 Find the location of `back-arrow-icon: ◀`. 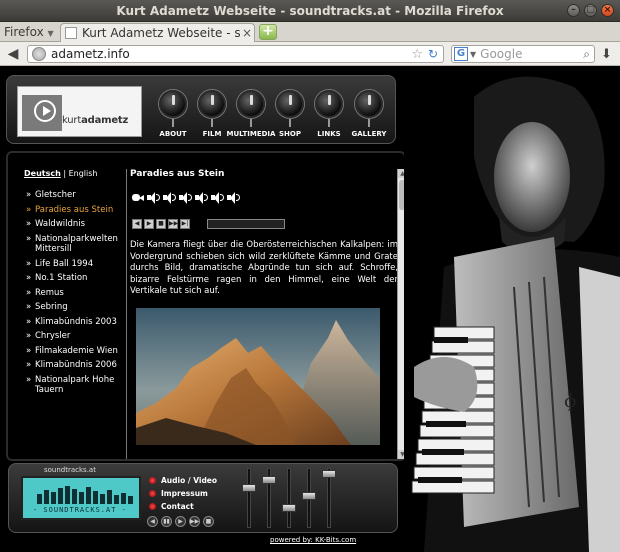

back-arrow-icon: ◀ is located at coordinates (13, 54).